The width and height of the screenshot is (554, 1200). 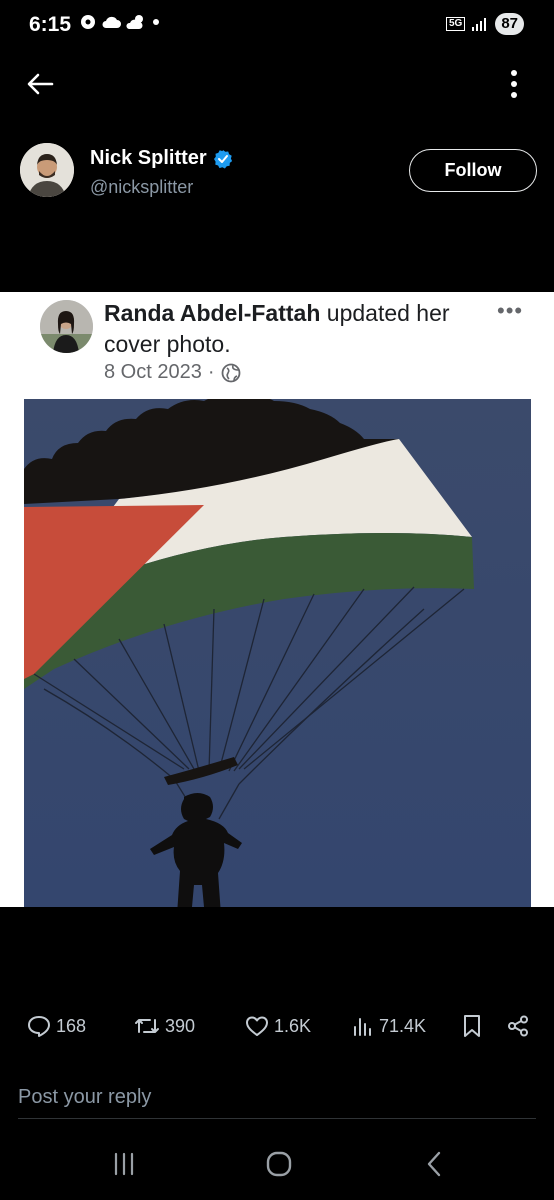 I want to click on back-arrow-icon, so click(x=40, y=84).